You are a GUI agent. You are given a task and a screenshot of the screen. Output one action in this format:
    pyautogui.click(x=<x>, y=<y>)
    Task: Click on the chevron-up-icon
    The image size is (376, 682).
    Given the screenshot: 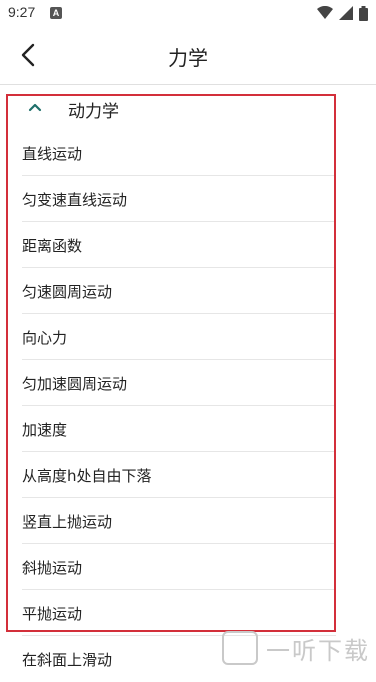 What is the action you would take?
    pyautogui.click(x=35, y=107)
    